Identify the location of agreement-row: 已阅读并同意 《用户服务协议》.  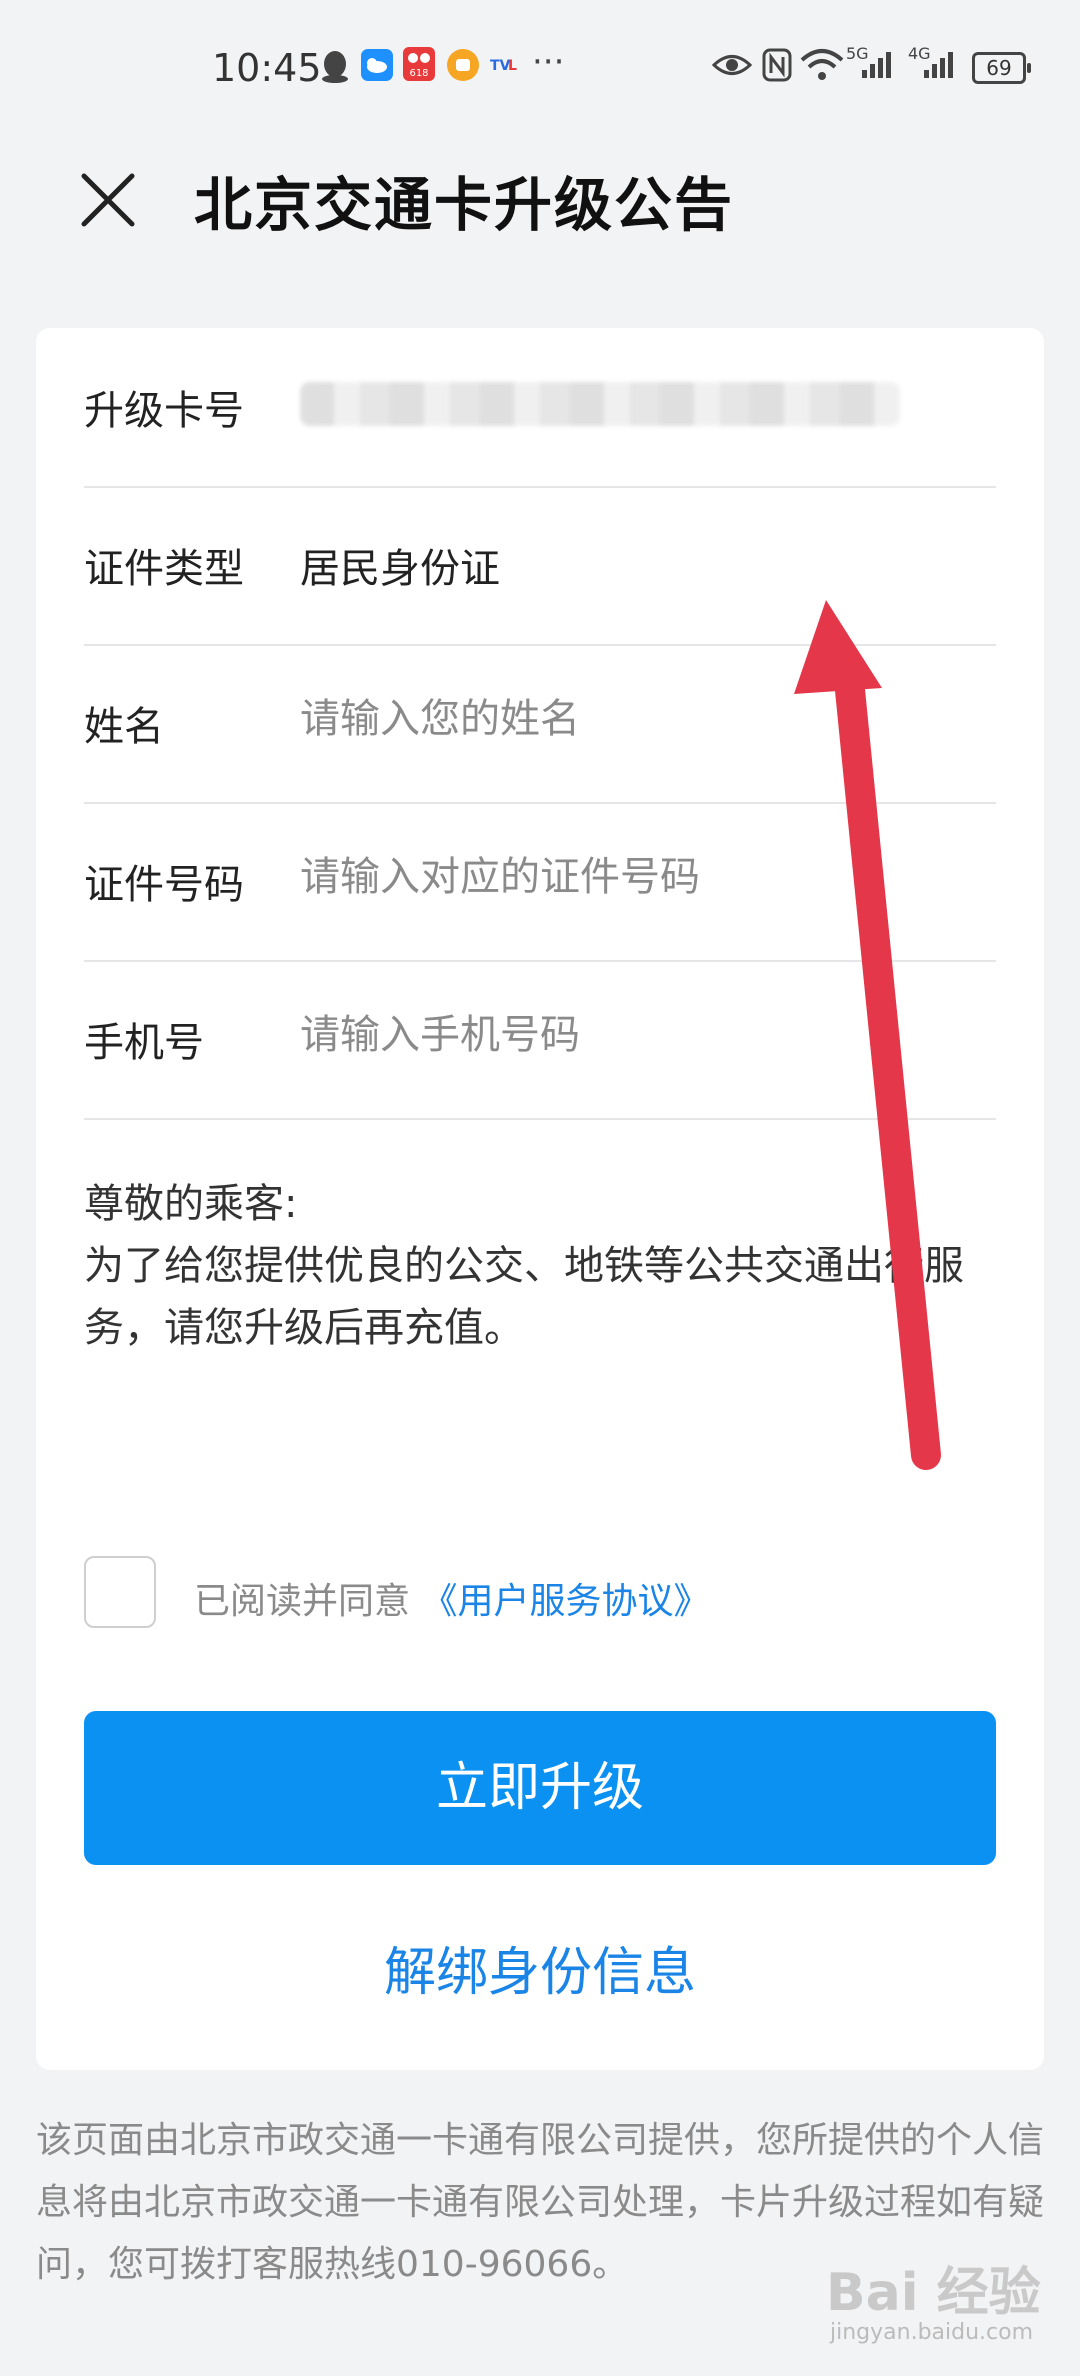
(540, 1593).